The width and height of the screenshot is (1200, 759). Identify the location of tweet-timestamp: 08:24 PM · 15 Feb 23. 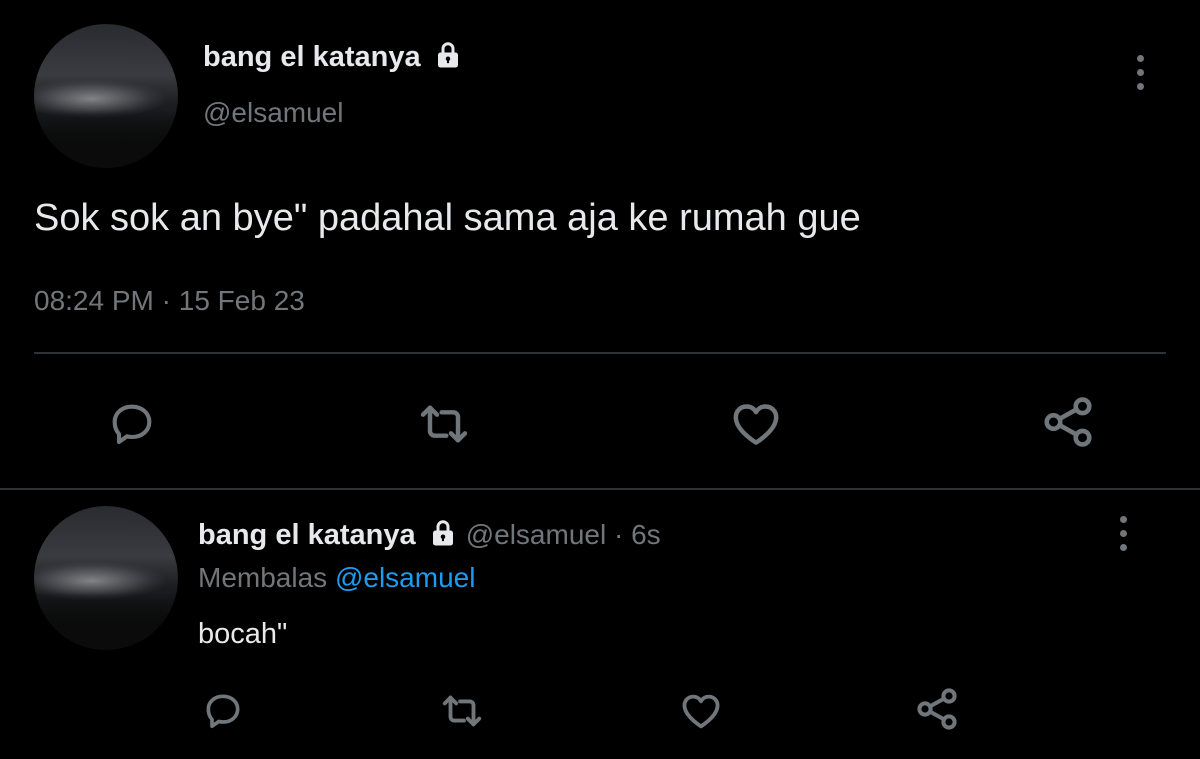
(169, 301).